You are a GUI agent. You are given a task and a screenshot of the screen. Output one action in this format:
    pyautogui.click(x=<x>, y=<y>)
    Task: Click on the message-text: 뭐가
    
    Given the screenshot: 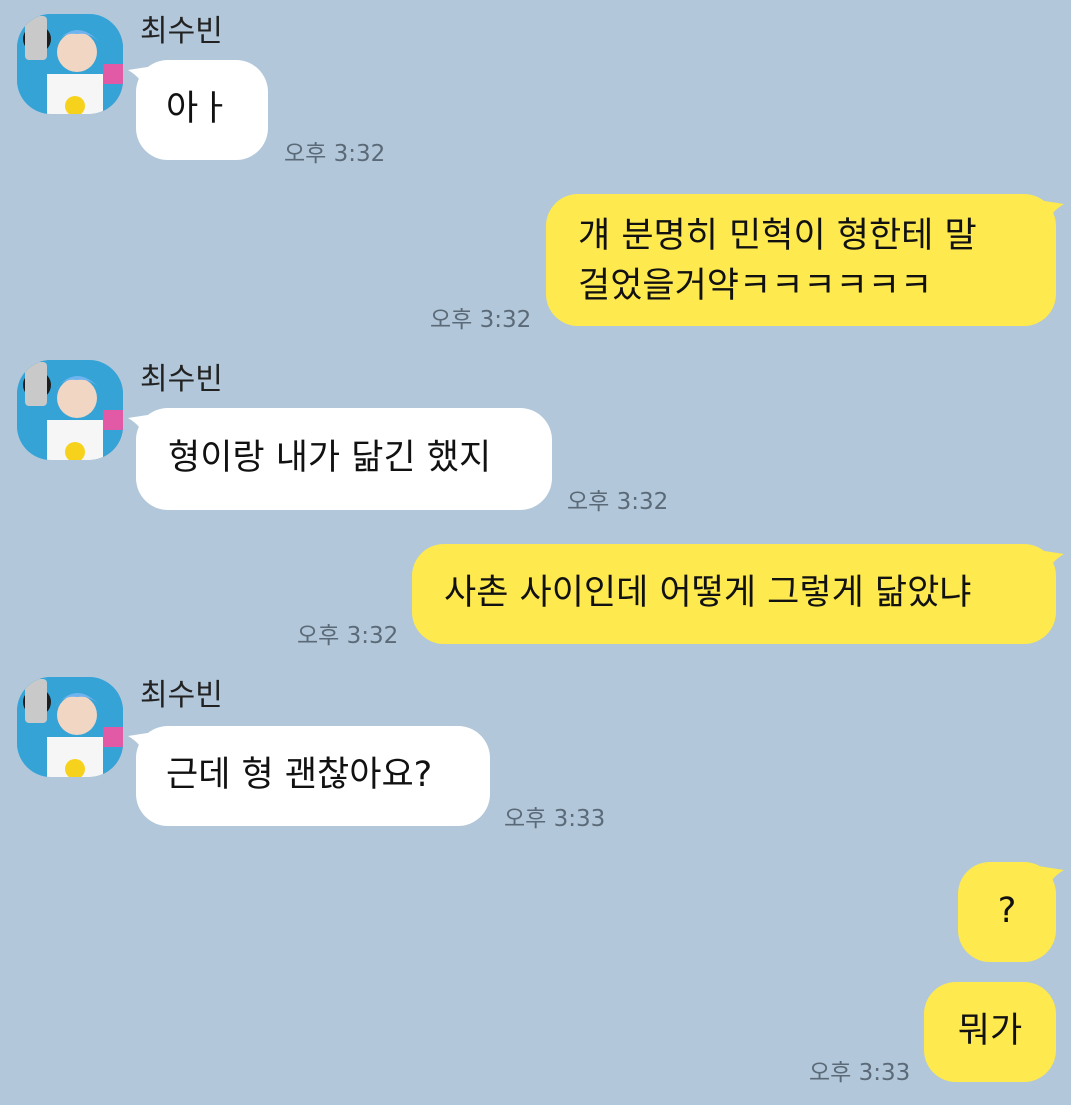 What is the action you would take?
    pyautogui.click(x=990, y=1031)
    